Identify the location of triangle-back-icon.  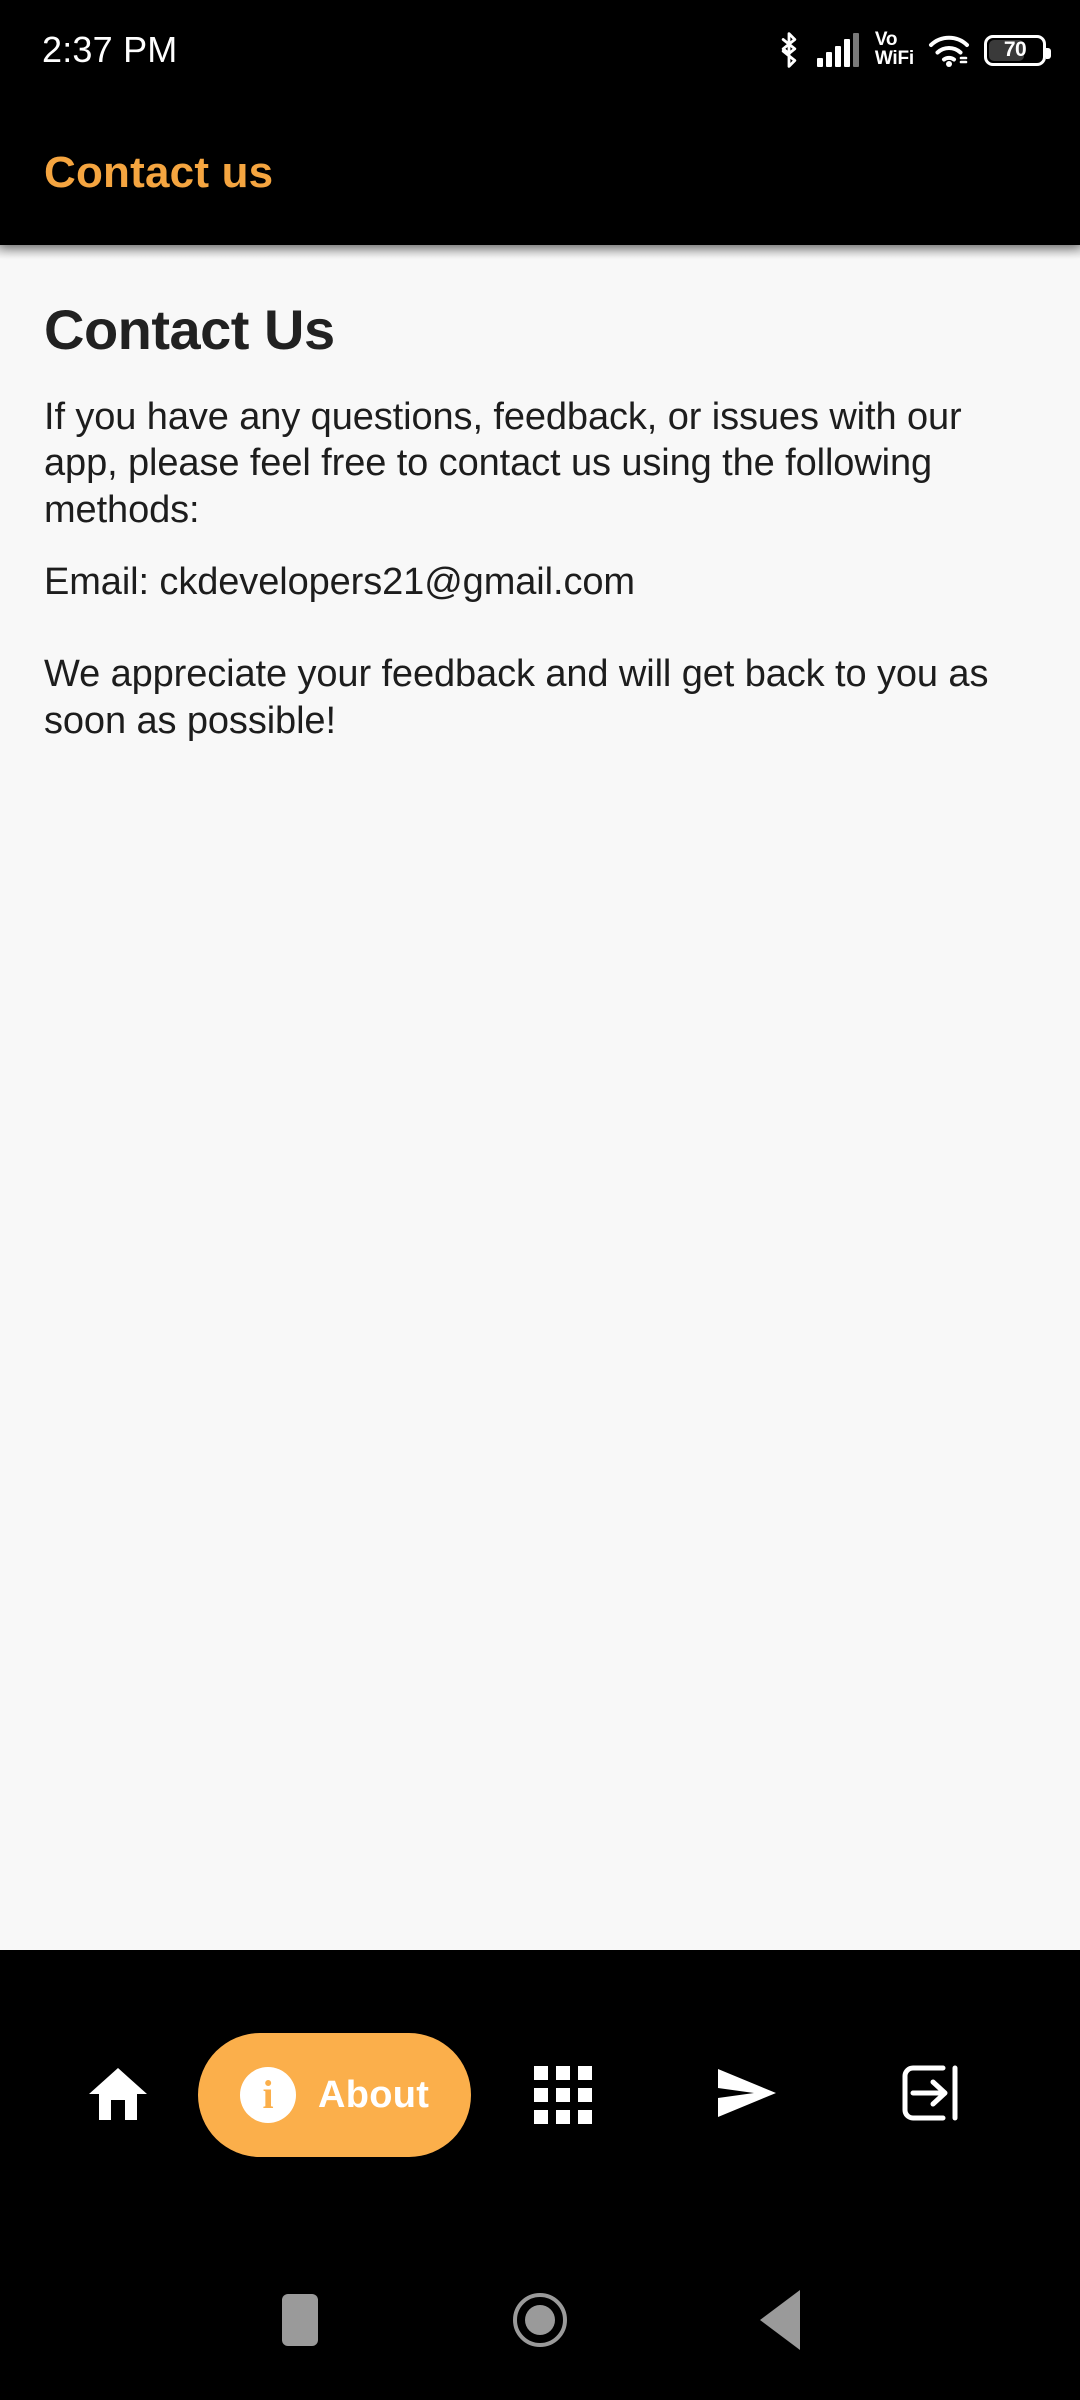
(780, 2320).